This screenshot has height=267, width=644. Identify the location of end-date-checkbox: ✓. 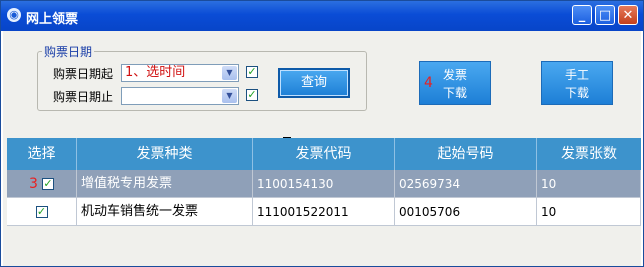
(252, 95).